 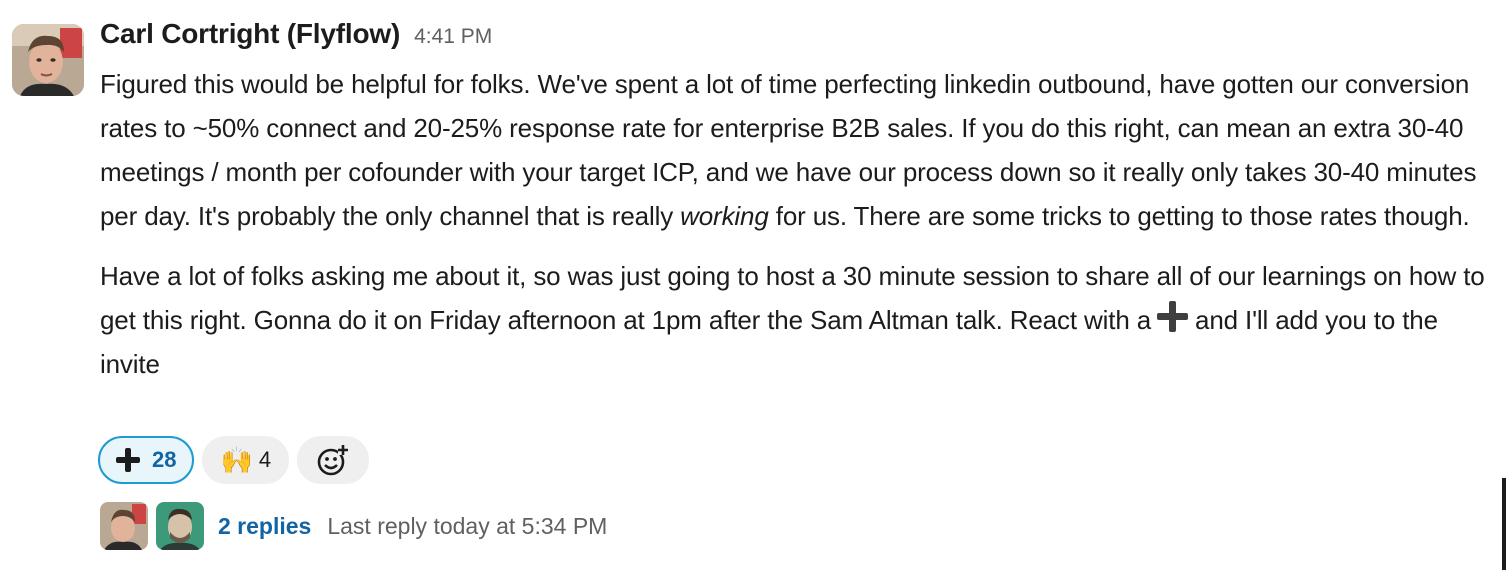 I want to click on reaction-bar: 28 🙌 4, so click(x=234, y=460).